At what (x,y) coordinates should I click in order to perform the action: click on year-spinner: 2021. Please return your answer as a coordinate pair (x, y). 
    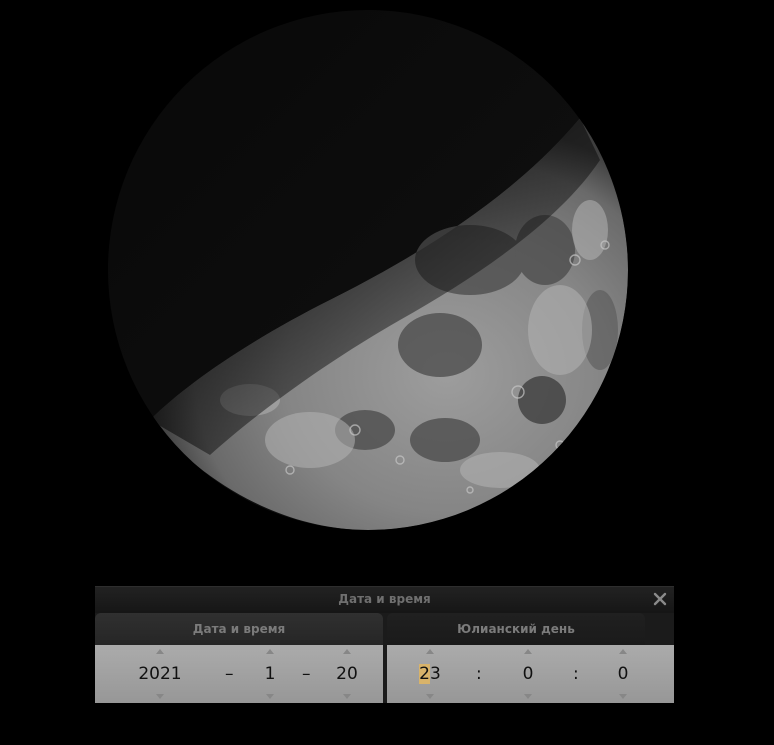
    Looking at the image, I should click on (160, 674).